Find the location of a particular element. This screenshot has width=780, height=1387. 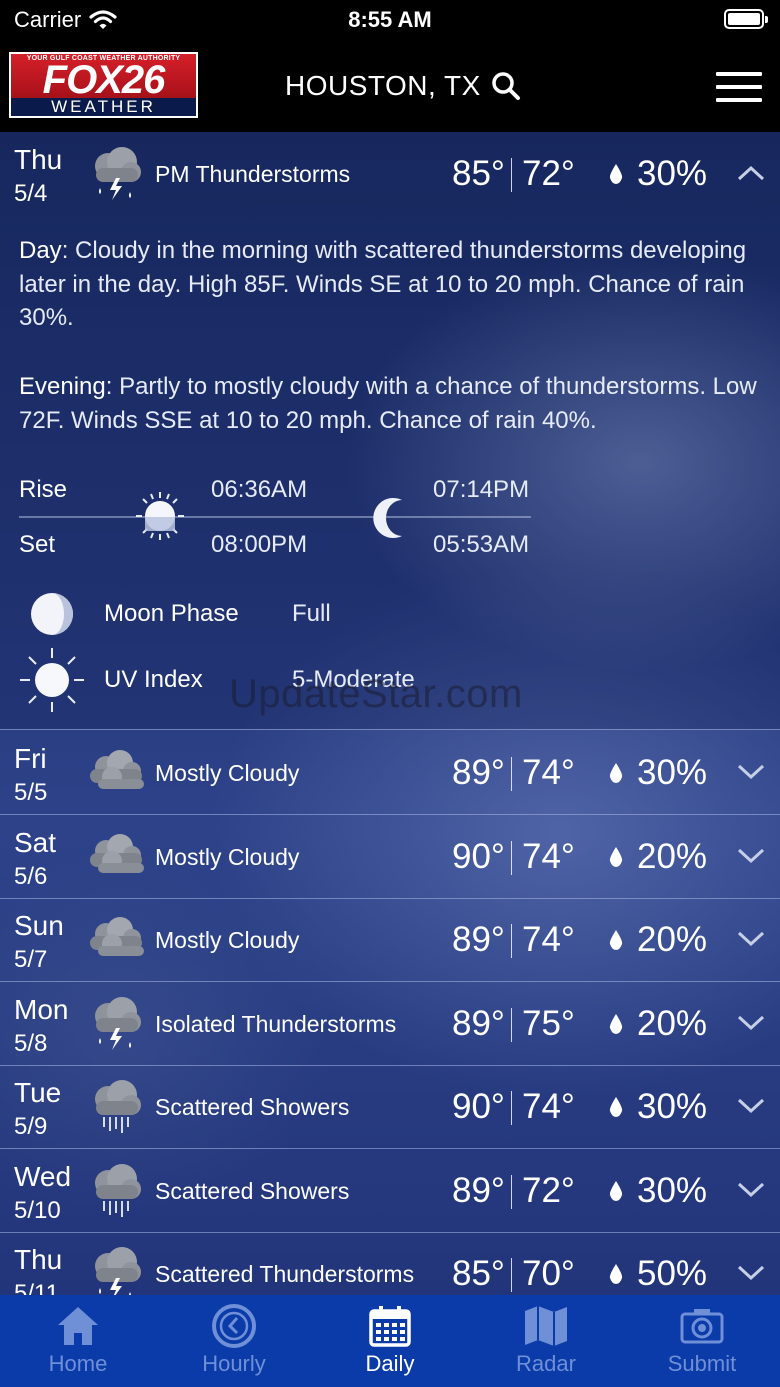

evening-label: Evening is located at coordinates (62, 386).